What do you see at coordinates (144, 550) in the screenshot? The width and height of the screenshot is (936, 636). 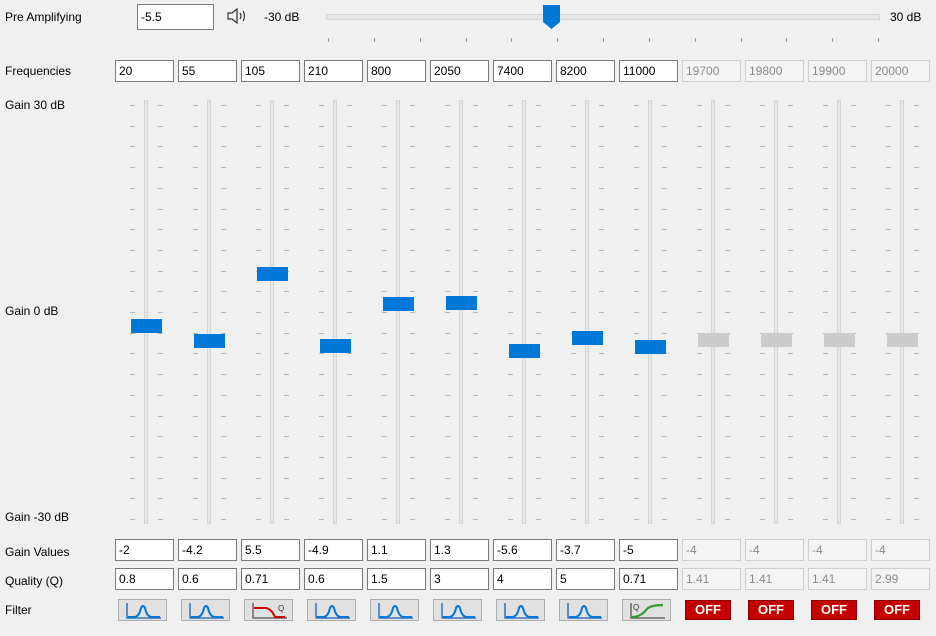 I see `gain-value-input: -2` at bounding box center [144, 550].